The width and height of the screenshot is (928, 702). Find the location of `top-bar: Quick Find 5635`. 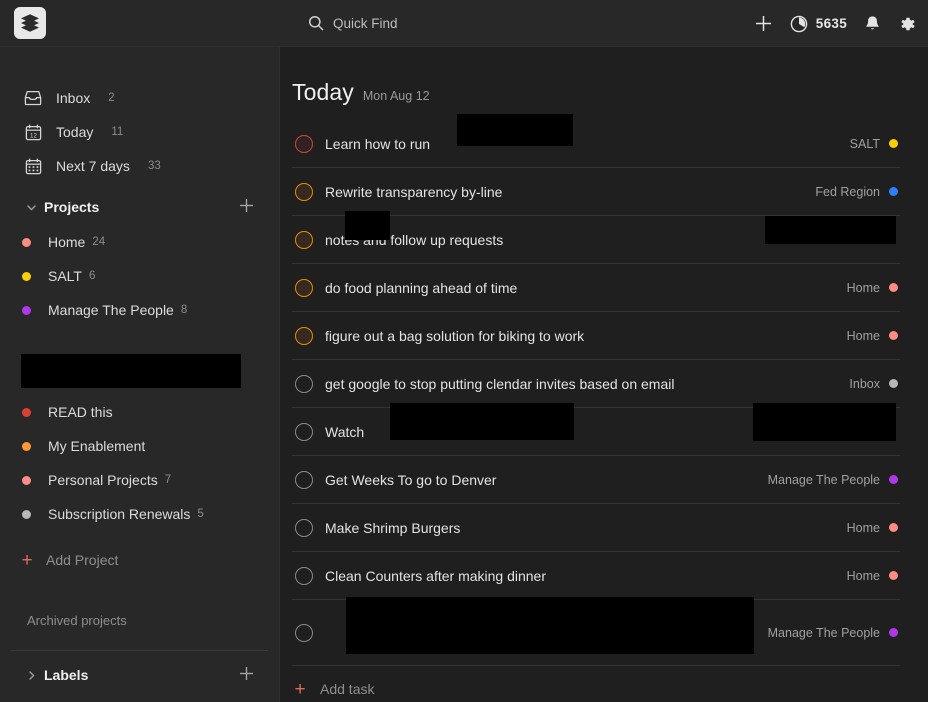

top-bar: Quick Find 5635 is located at coordinates (464, 23).